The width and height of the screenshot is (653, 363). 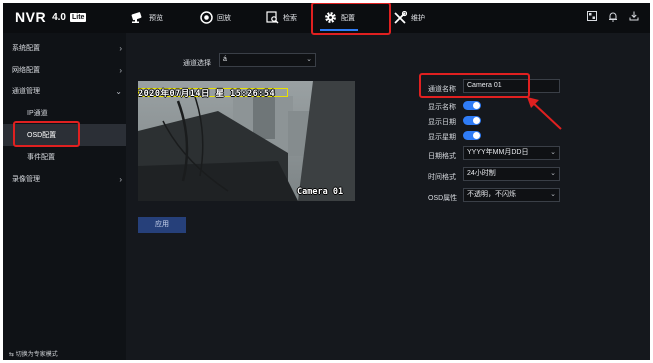 What do you see at coordinates (409, 18) in the screenshot?
I see `nav-maintenance: 维护` at bounding box center [409, 18].